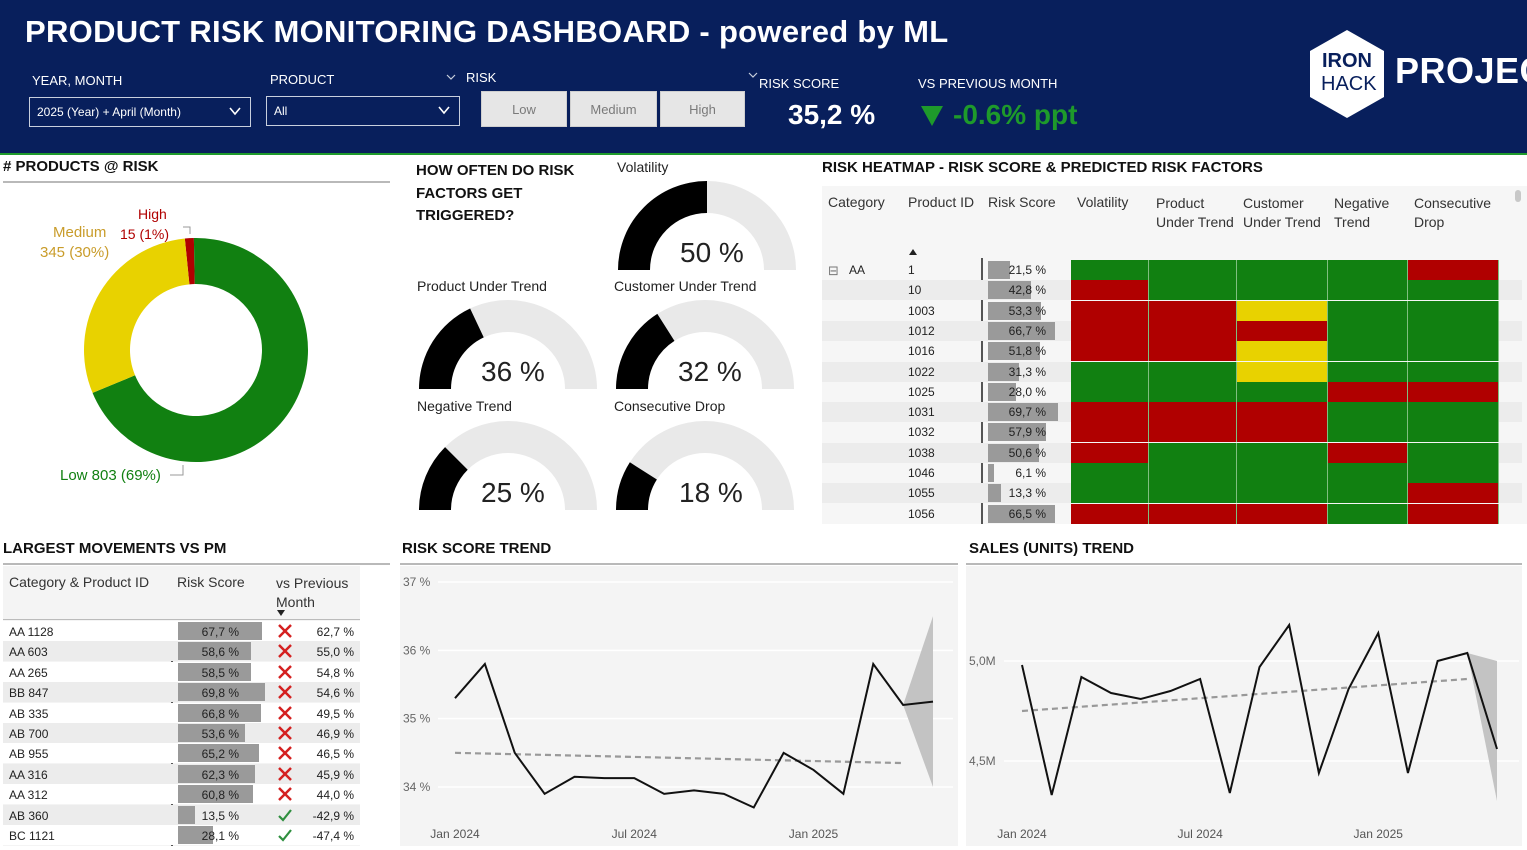 This screenshot has height=850, width=1527. I want to click on table-row: BB 847 69,8 % 54,6 %, so click(181, 692).